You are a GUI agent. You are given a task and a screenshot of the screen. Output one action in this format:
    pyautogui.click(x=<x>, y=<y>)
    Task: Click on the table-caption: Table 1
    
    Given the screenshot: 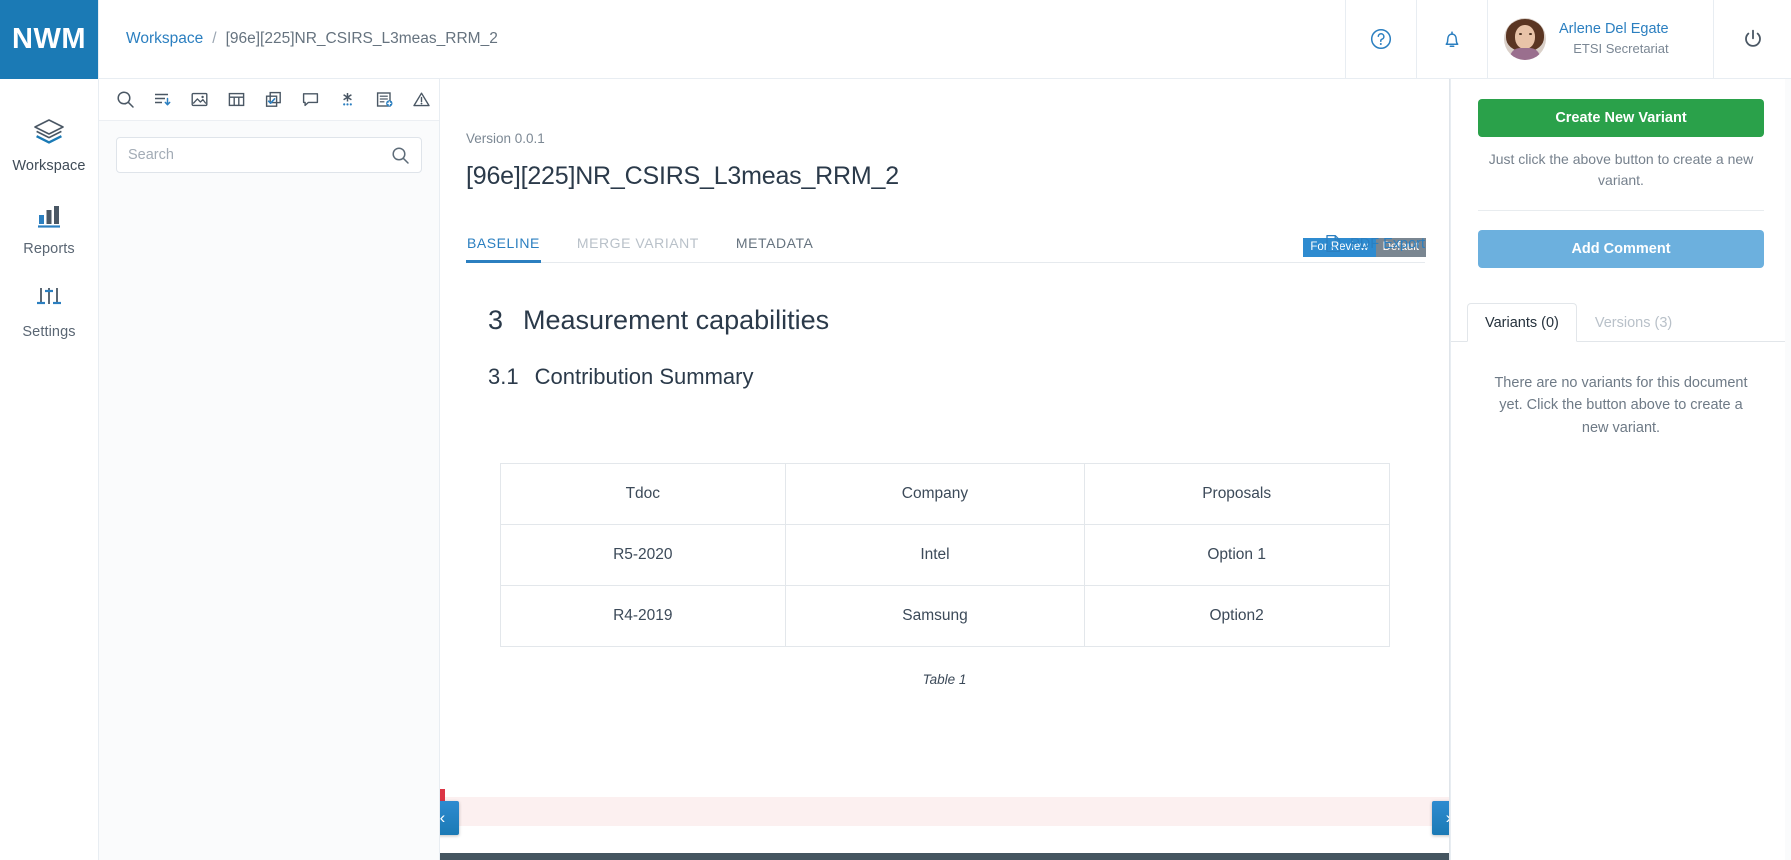 What is the action you would take?
    pyautogui.click(x=944, y=679)
    